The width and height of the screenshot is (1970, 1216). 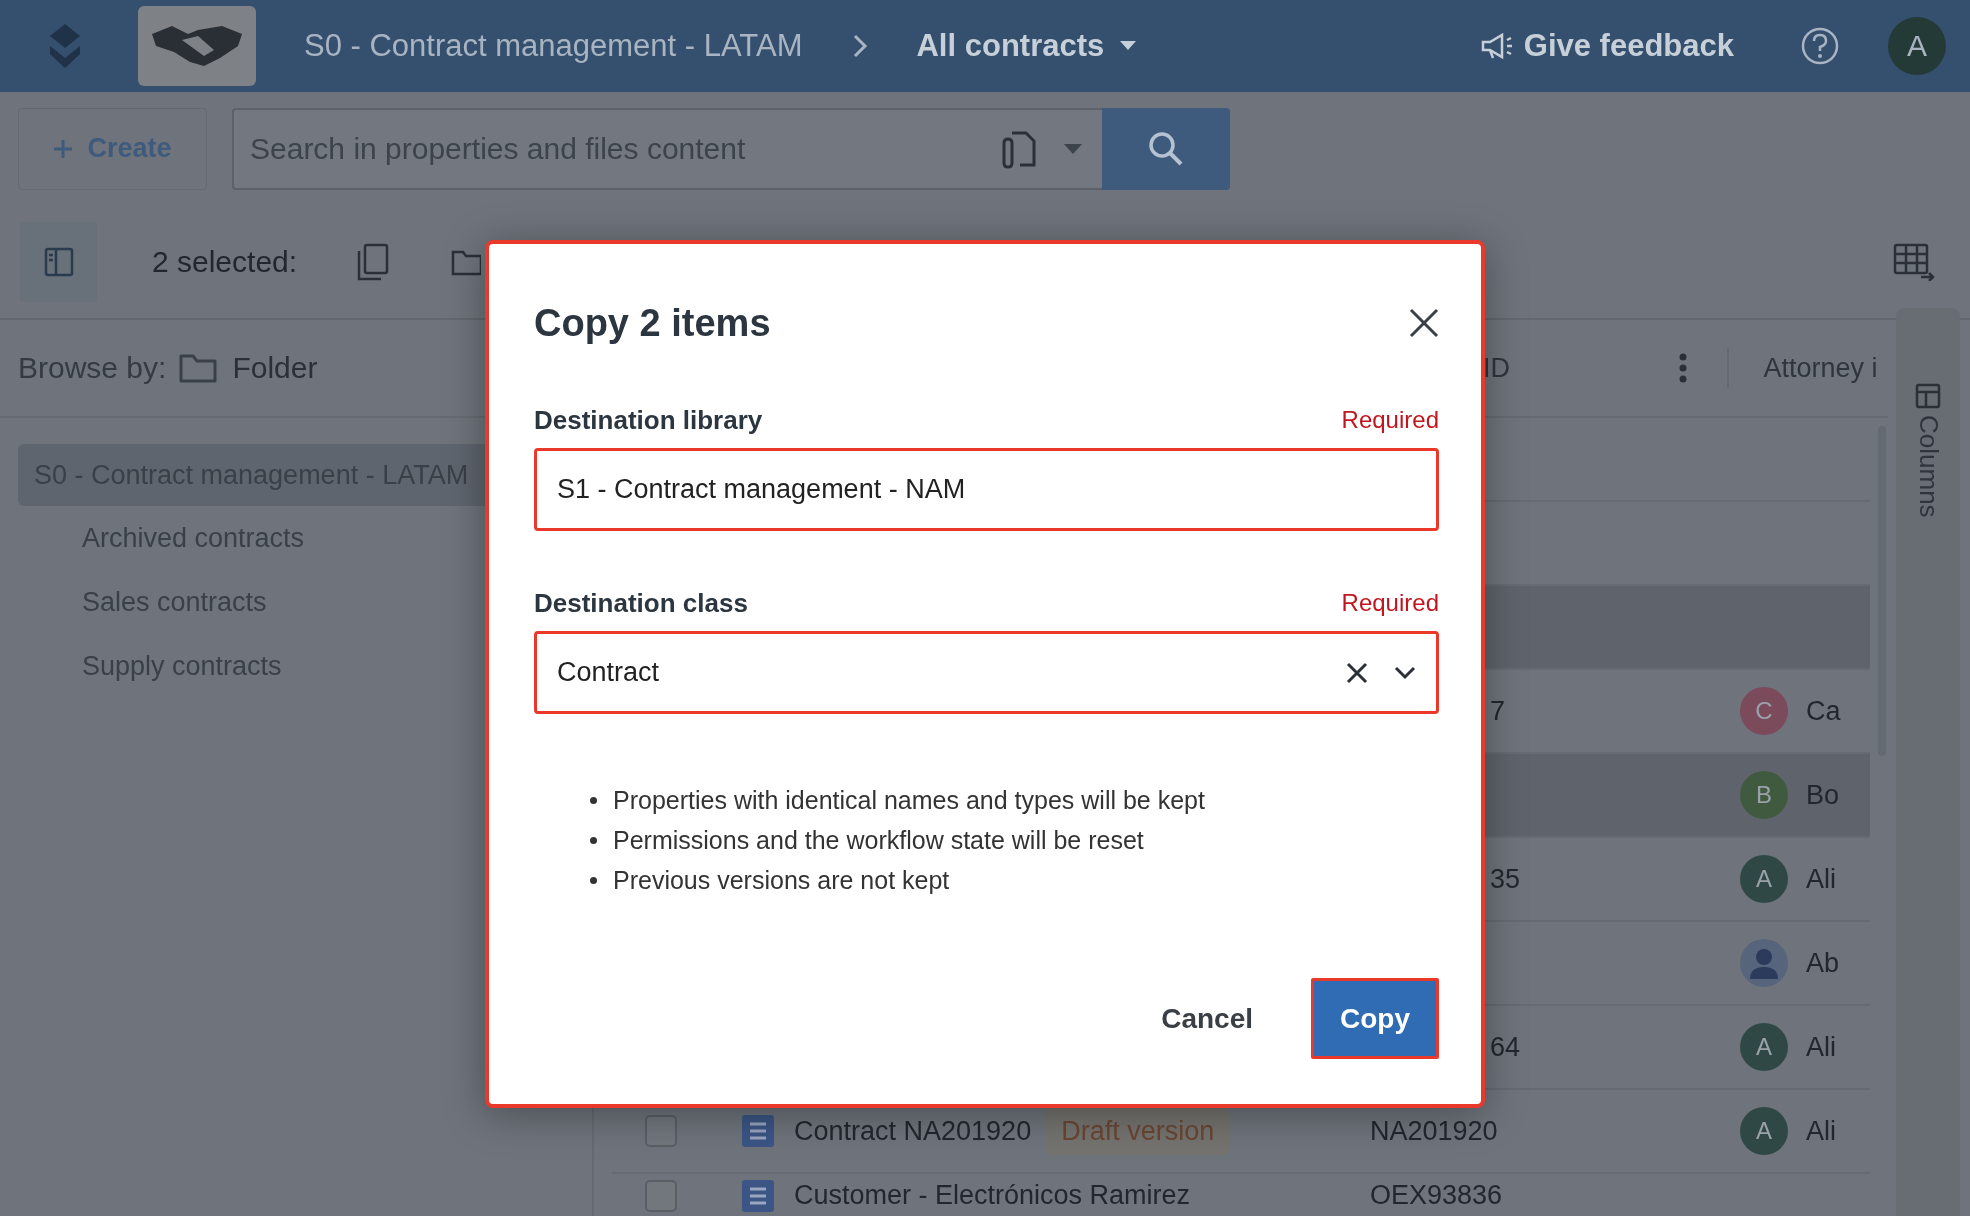 What do you see at coordinates (1207, 1018) in the screenshot?
I see `cancel-button: Cancel` at bounding box center [1207, 1018].